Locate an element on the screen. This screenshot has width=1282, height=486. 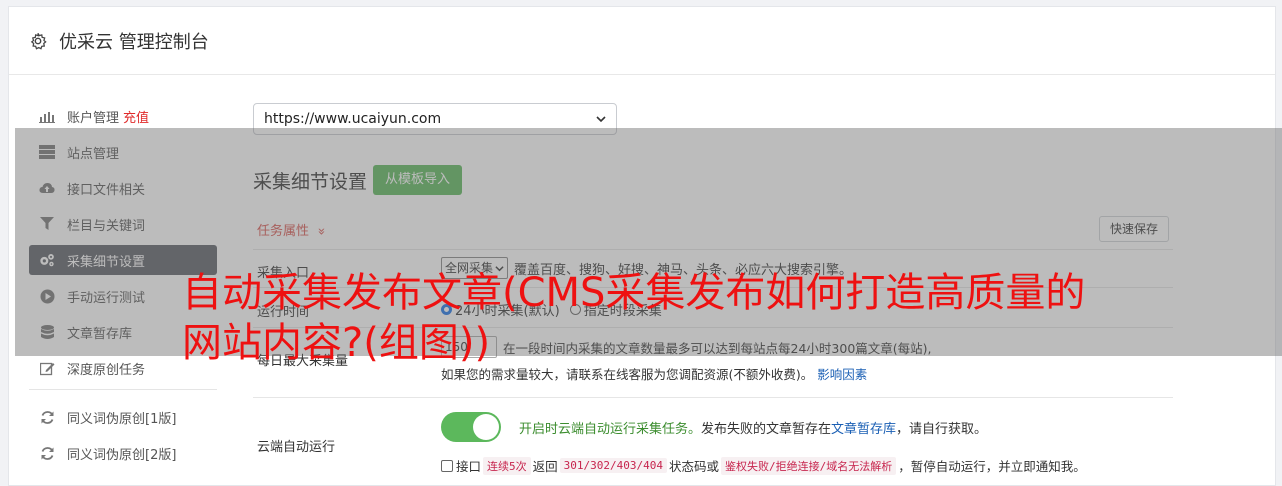
row-control: 开启时云端自动运行采集任务。 发布失败的文章暂存在 文章暂存库 ，请自行获取。 is located at coordinates (714, 427).